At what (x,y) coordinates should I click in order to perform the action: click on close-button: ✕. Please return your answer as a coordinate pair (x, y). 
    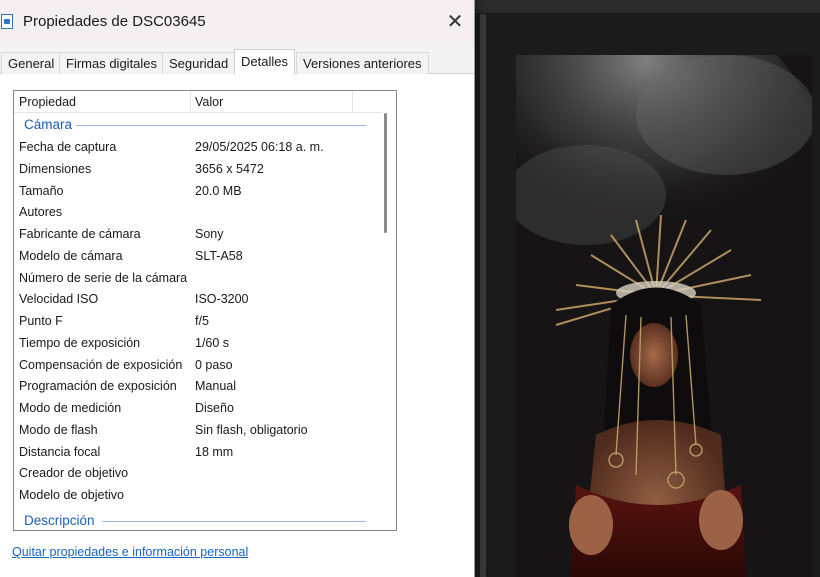
    Looking at the image, I should click on (455, 22).